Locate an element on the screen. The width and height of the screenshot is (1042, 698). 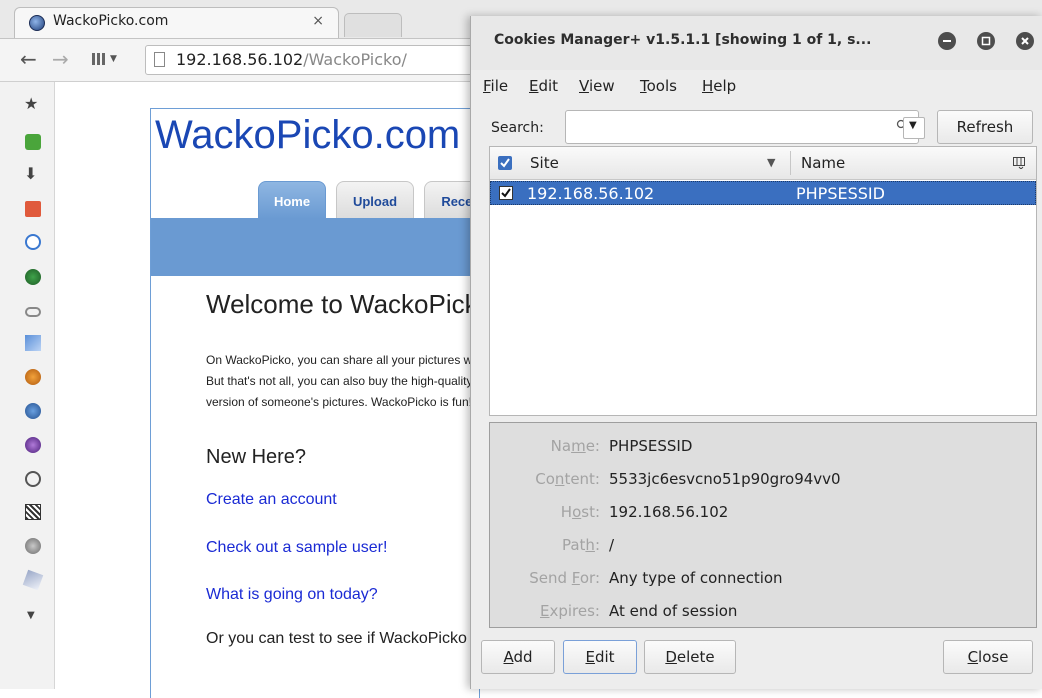
search-options-dropdown: ▼ is located at coordinates (914, 128).